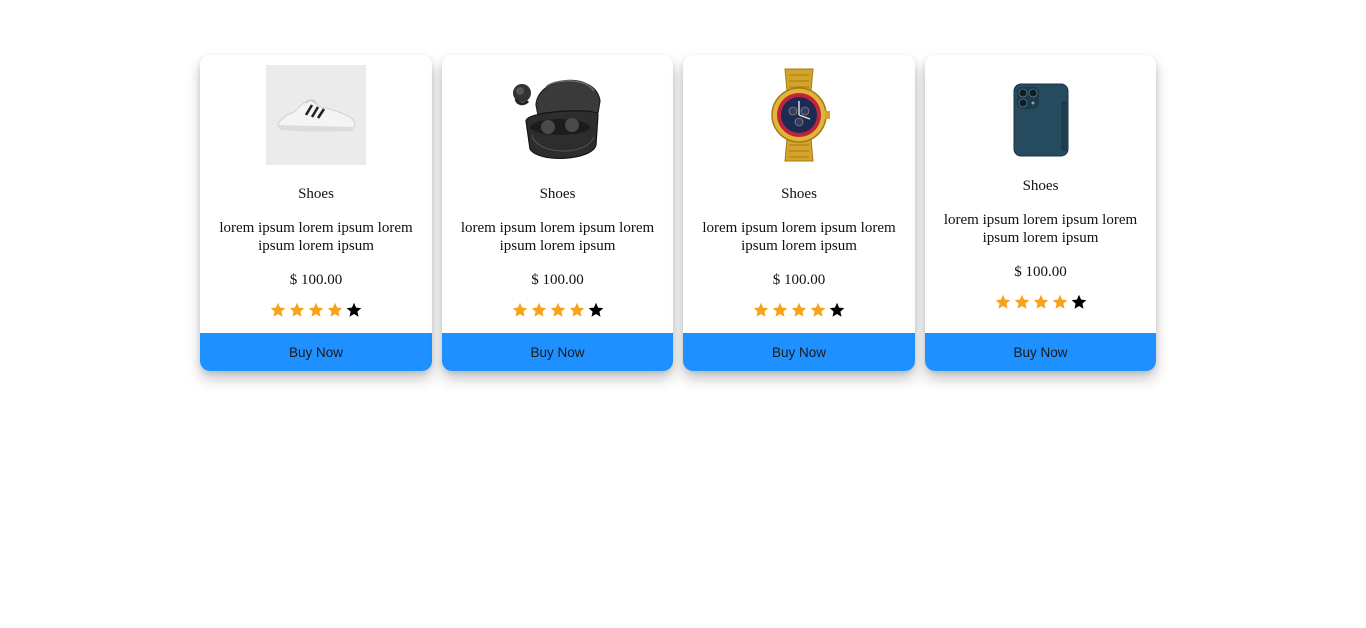 This screenshot has height=628, width=1366. Describe the element at coordinates (558, 115) in the screenshot. I see `earbuds-image` at that location.